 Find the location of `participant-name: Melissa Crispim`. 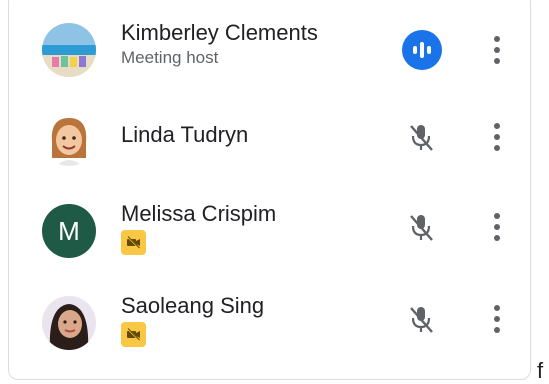

participant-name: Melissa Crispim is located at coordinates (199, 213).